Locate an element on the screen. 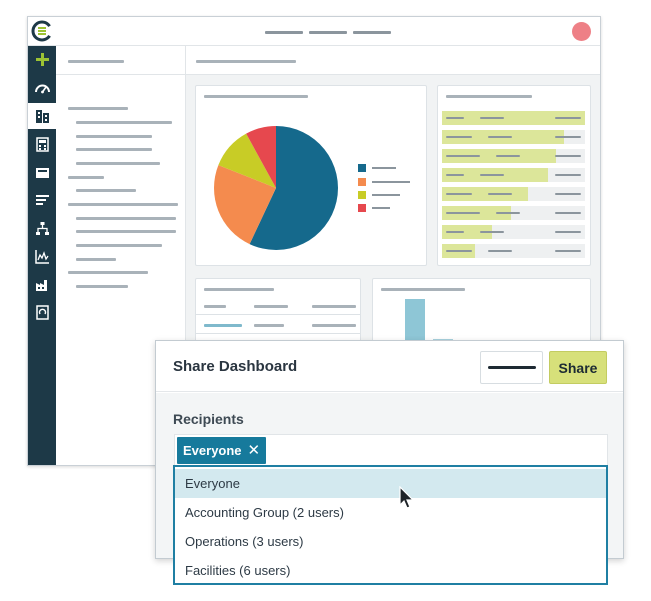  dialog-header: Share Dashboard Share is located at coordinates (389, 366).